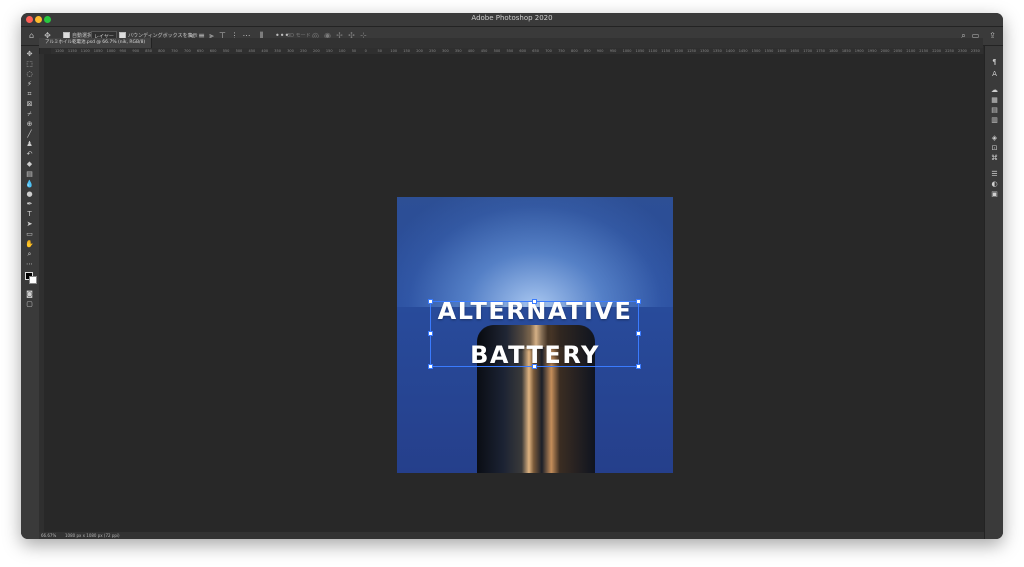  I want to click on edit-toolbar-icon: ⋯, so click(29, 264).